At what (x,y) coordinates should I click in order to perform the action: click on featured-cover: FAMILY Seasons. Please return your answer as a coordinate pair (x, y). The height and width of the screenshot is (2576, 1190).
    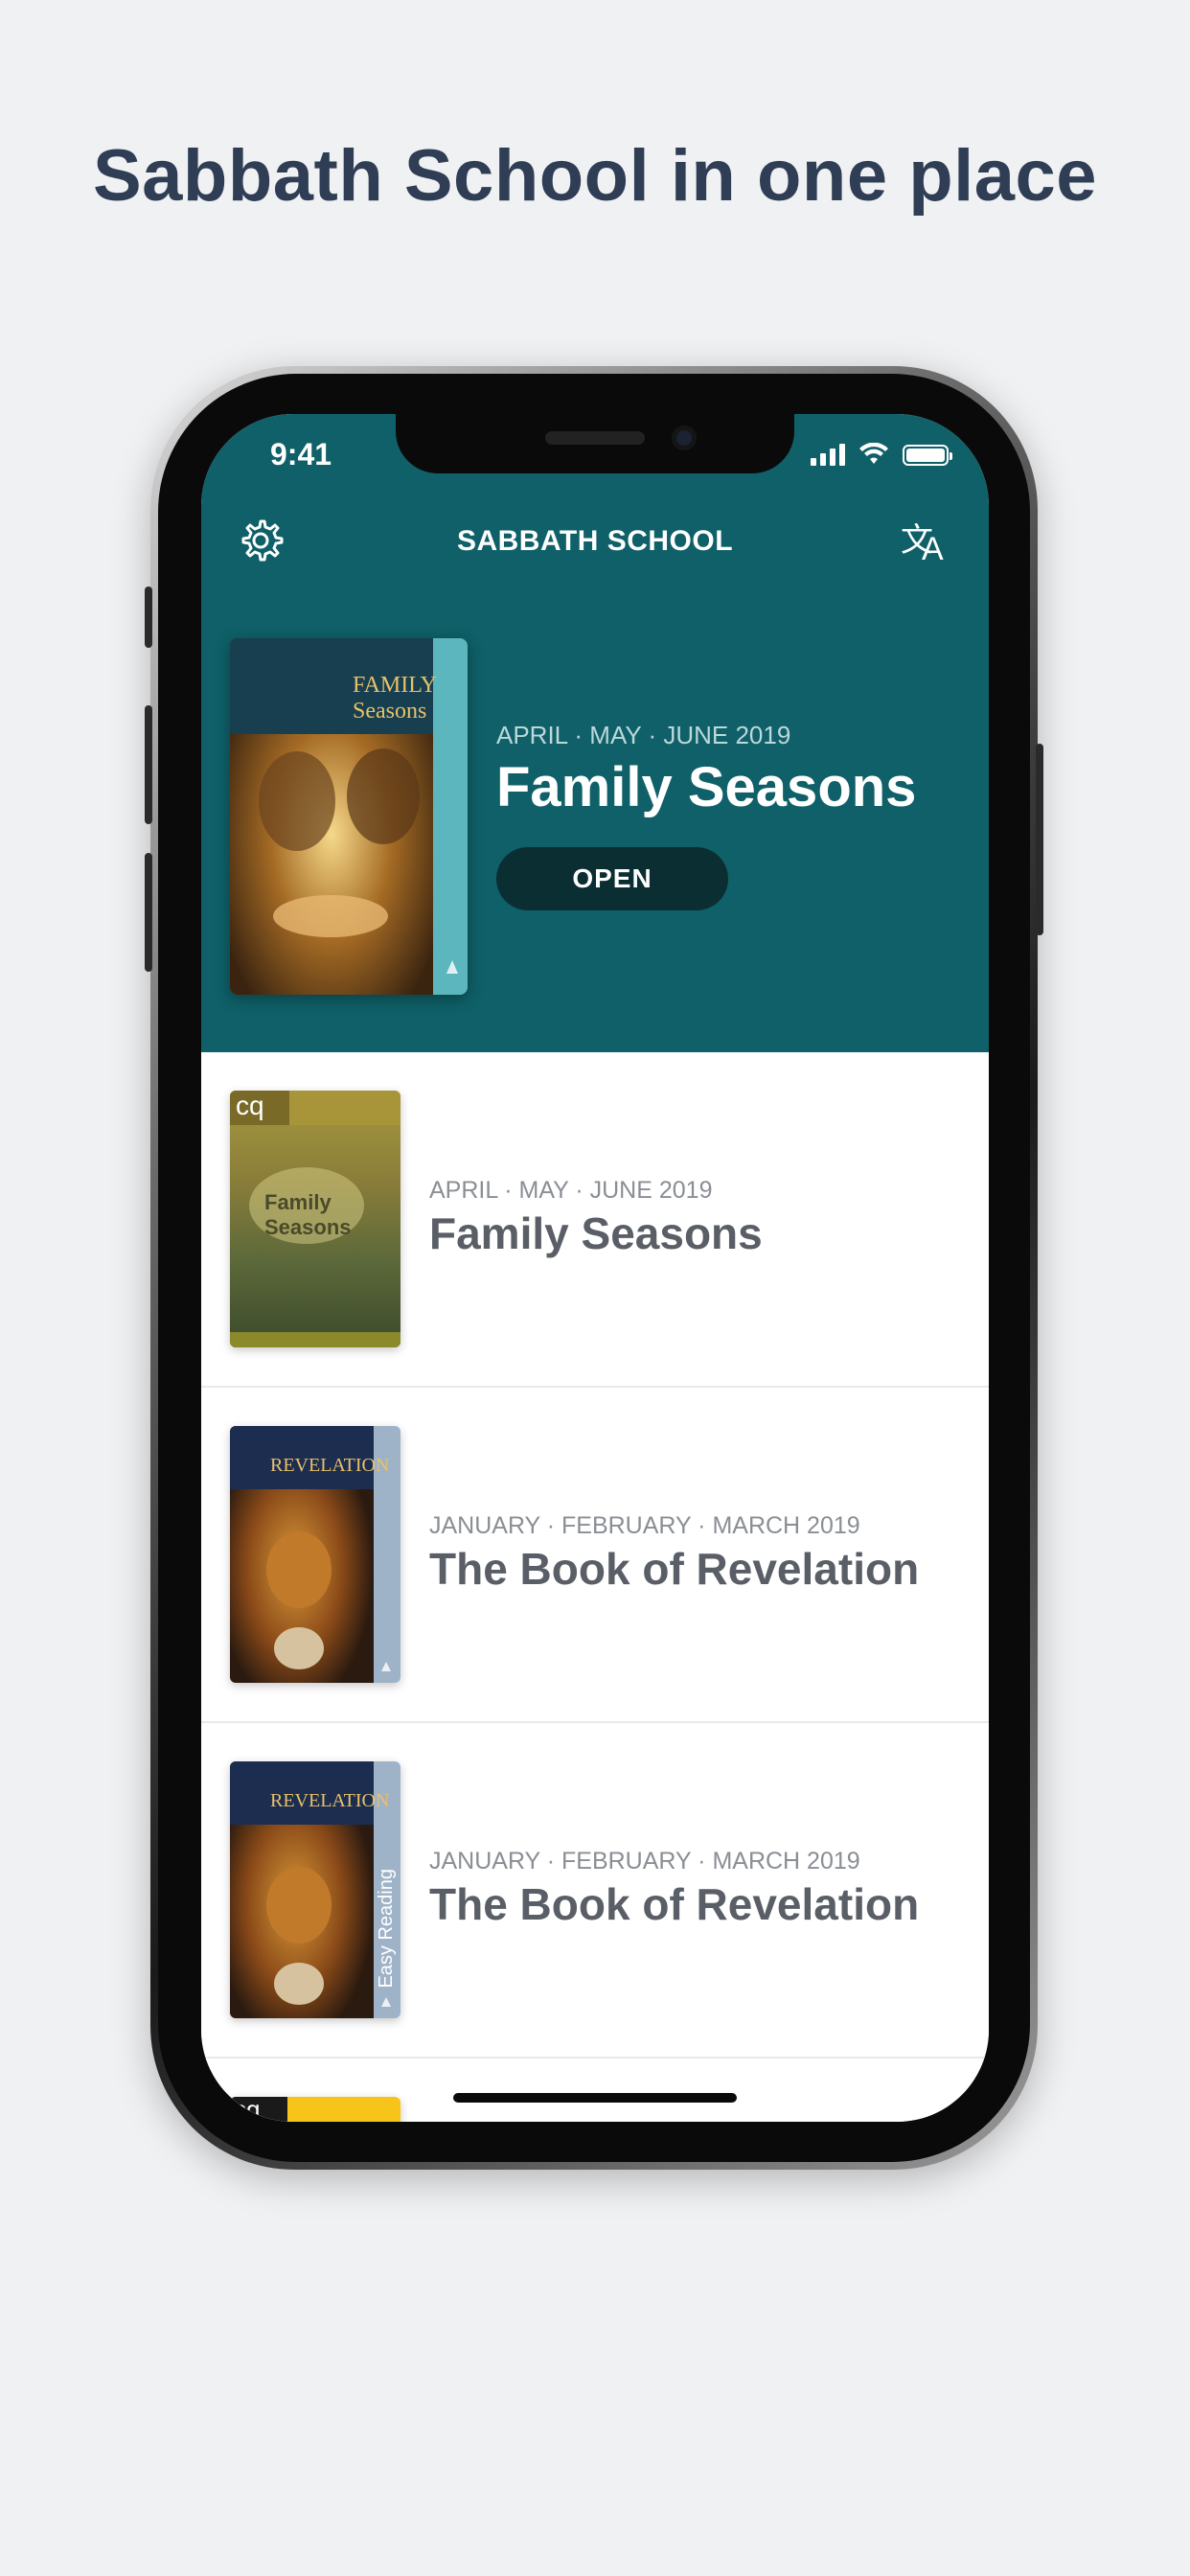
    Looking at the image, I should click on (349, 816).